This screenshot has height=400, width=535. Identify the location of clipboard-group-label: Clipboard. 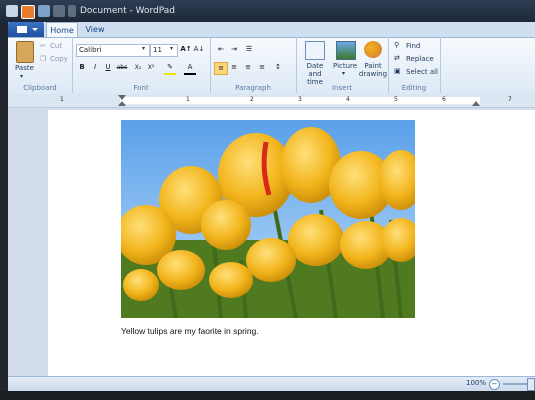
(40, 88).